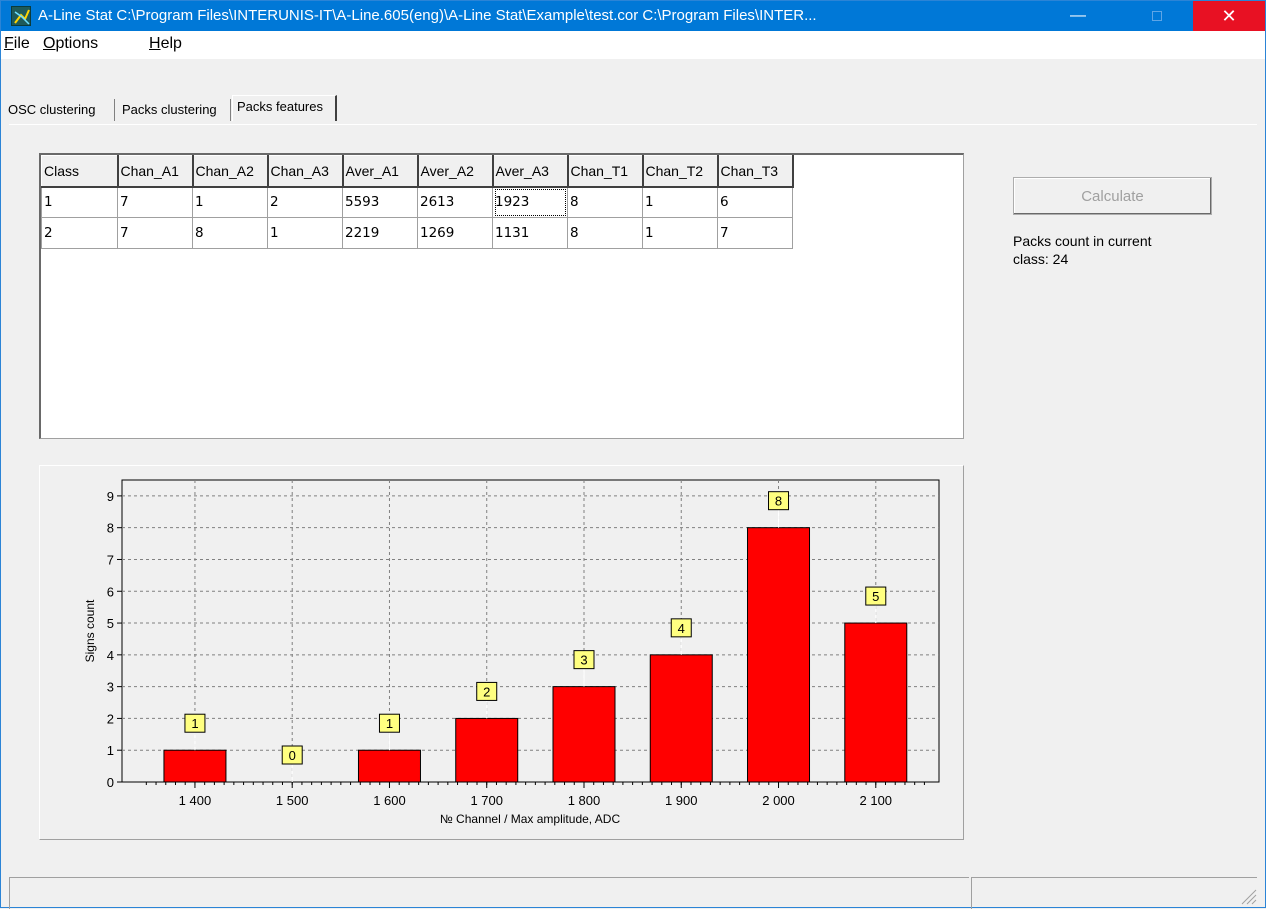  I want to click on table-cell: 2219, so click(380, 233).